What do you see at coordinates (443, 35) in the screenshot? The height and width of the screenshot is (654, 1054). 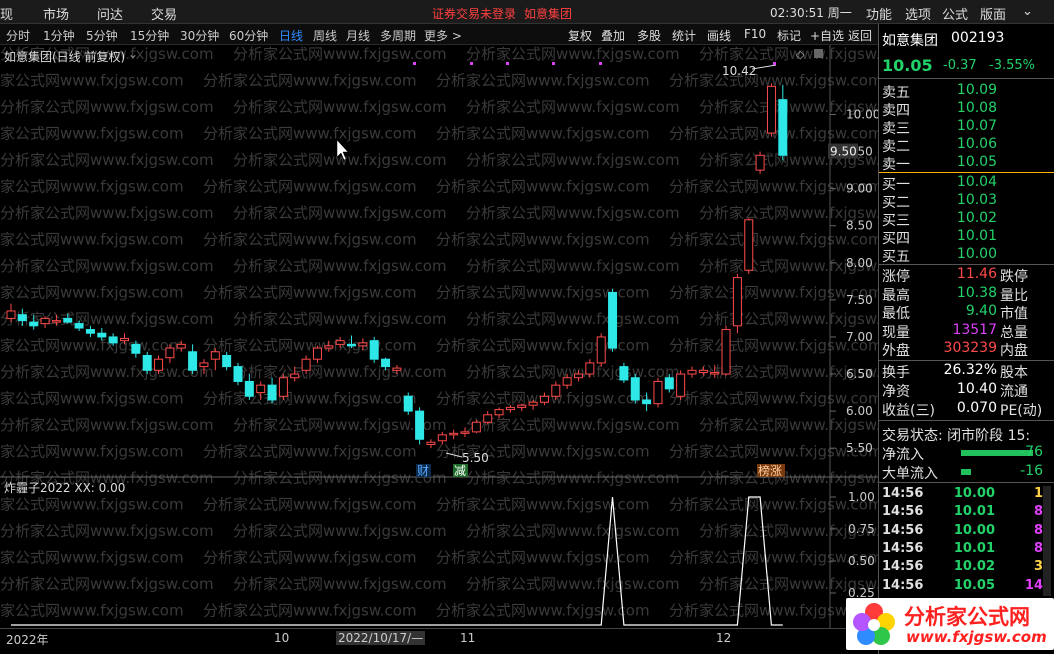 I see `period-tab-more: 更多 >` at bounding box center [443, 35].